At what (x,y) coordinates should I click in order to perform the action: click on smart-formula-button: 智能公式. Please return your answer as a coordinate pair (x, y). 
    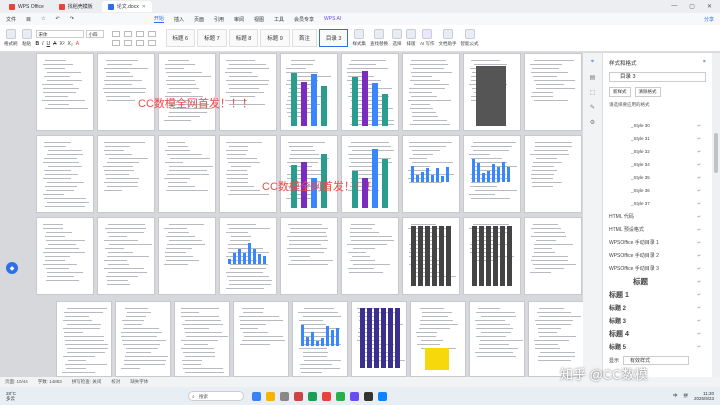
    Looking at the image, I should click on (470, 38).